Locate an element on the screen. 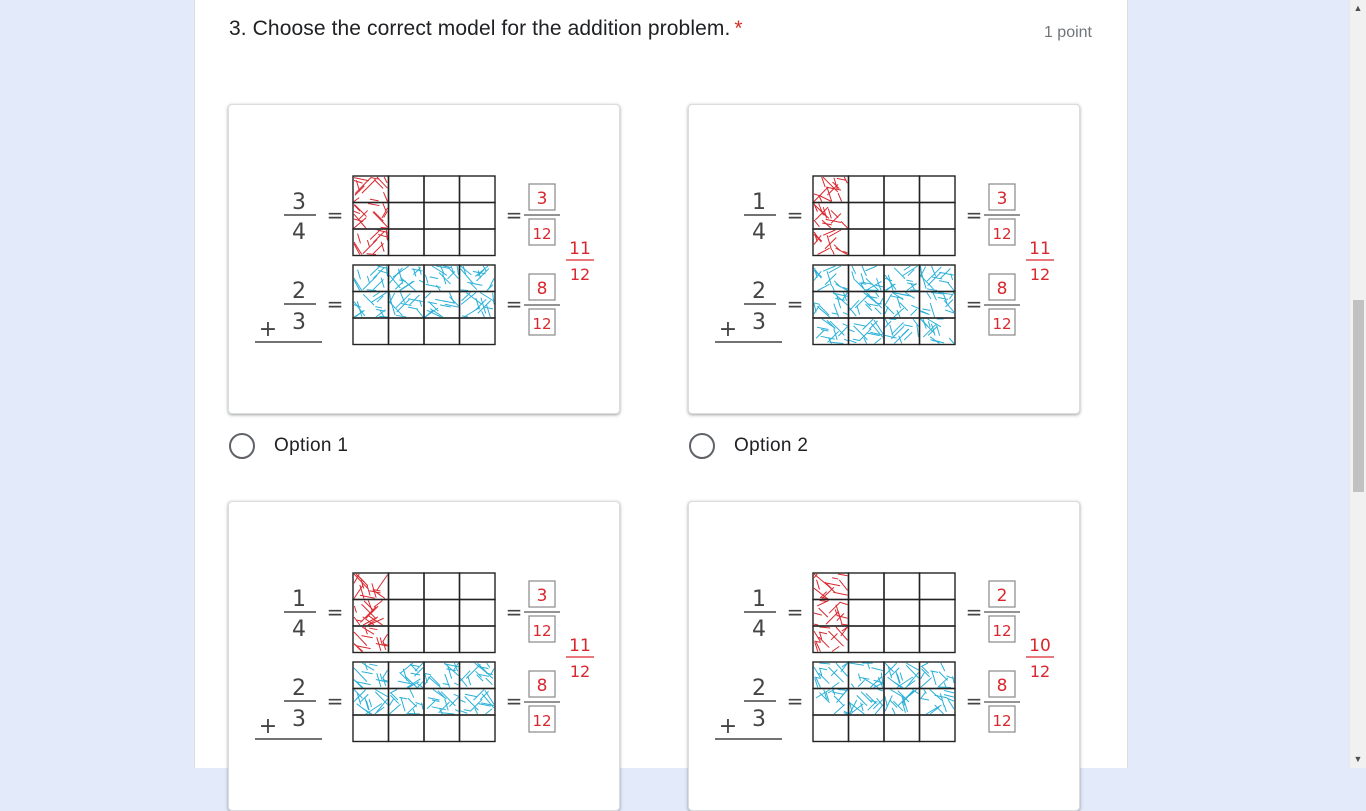 Image resolution: width=1366 pixels, height=811 pixels. scroll-up-arrow-icon: ▲ is located at coordinates (1358, 8).